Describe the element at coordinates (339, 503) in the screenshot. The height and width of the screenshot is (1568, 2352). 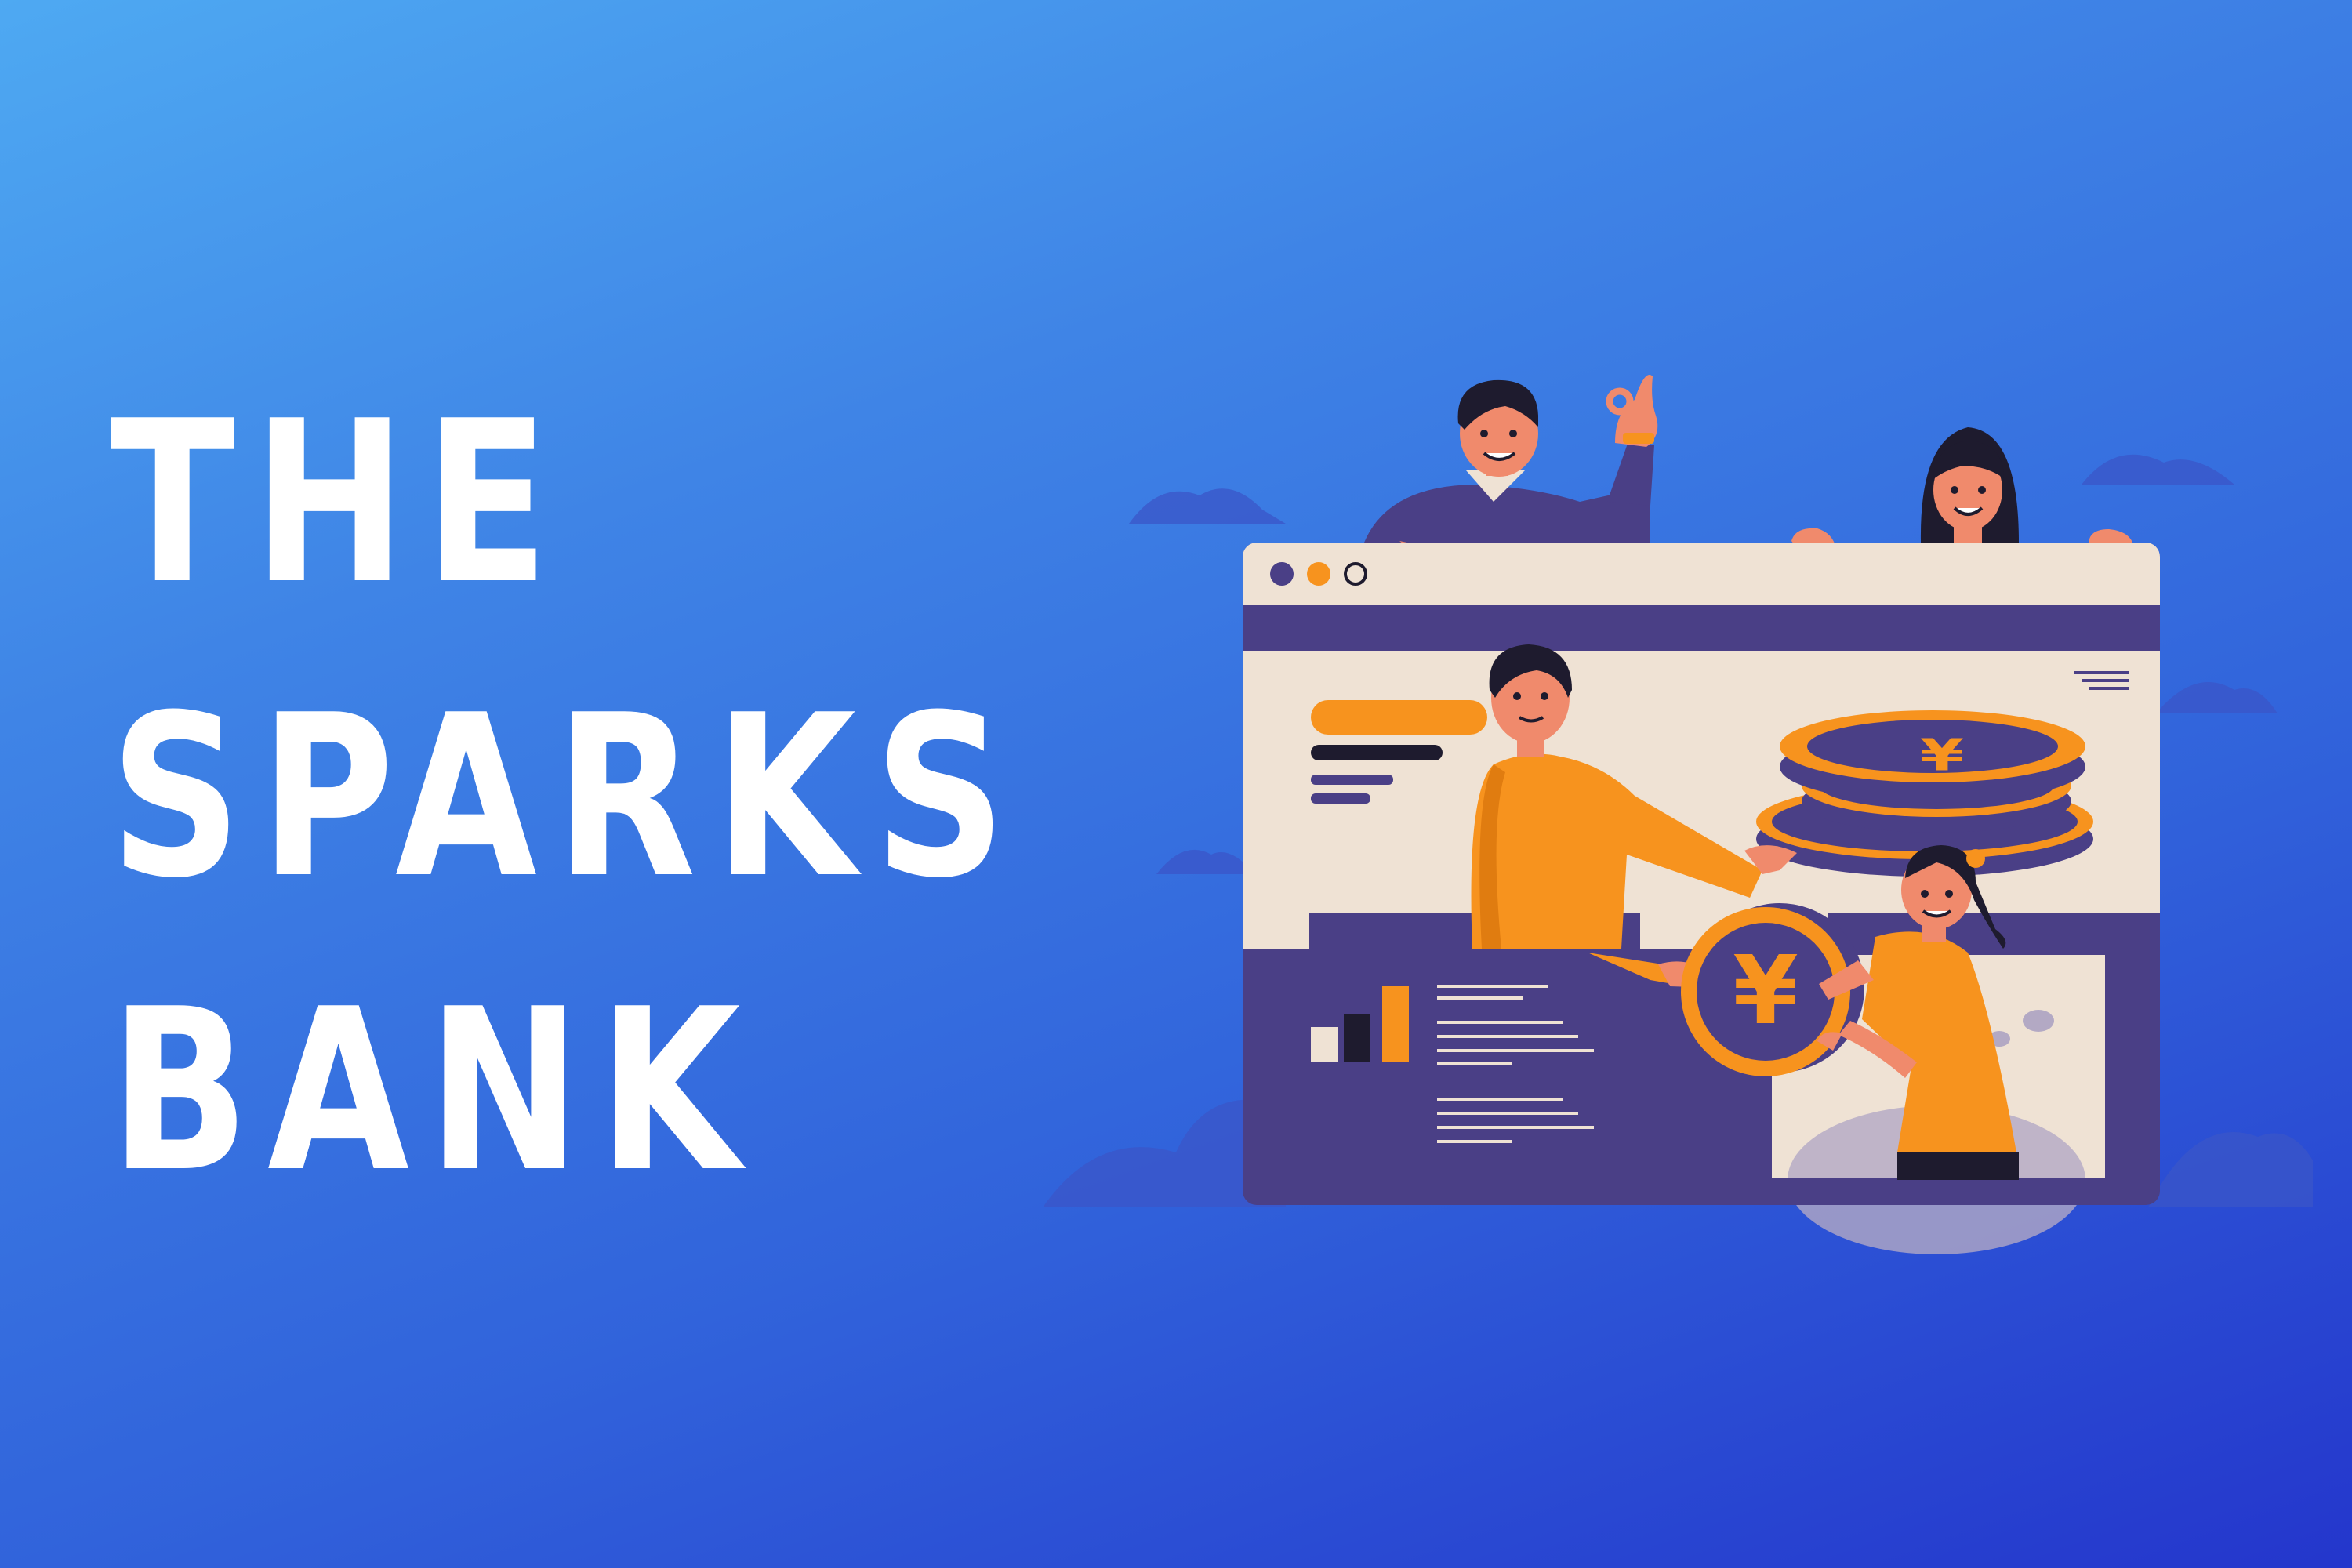
I see `headline-line-1: THE` at that location.